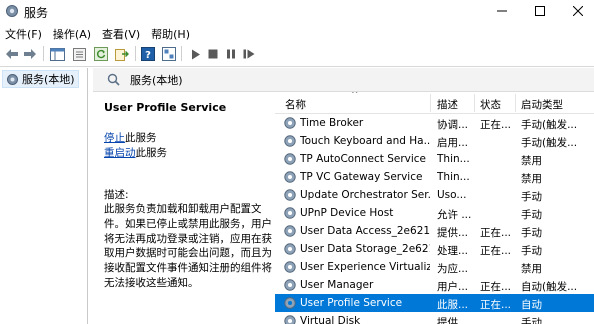  What do you see at coordinates (434, 249) in the screenshot?
I see `service-row: User Data Storage_2e621 处理... 正在... 手动` at bounding box center [434, 249].